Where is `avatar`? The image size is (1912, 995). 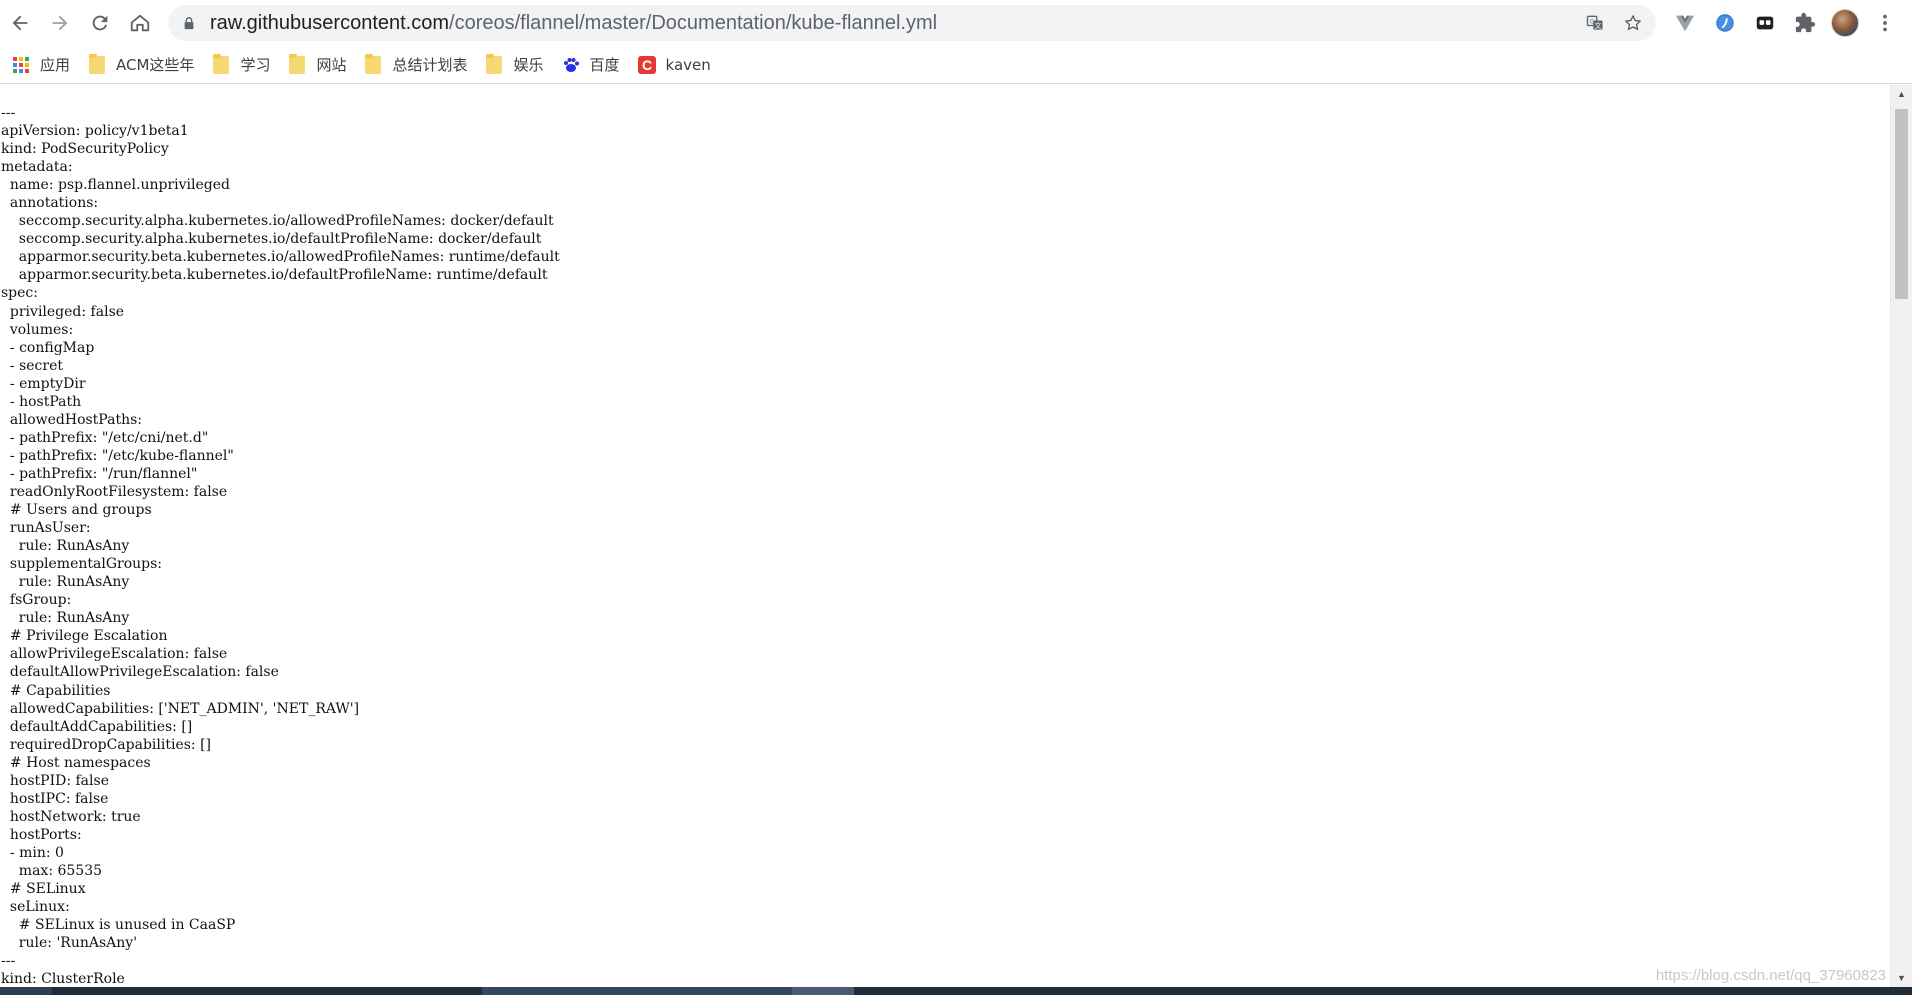 avatar is located at coordinates (1845, 23).